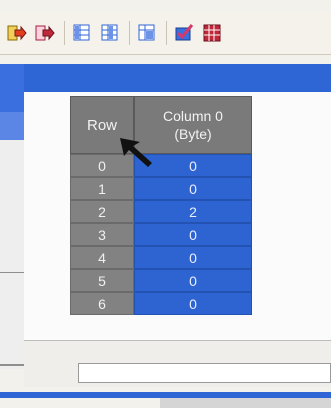  What do you see at coordinates (102, 234) in the screenshot?
I see `row-index-cell: 3` at bounding box center [102, 234].